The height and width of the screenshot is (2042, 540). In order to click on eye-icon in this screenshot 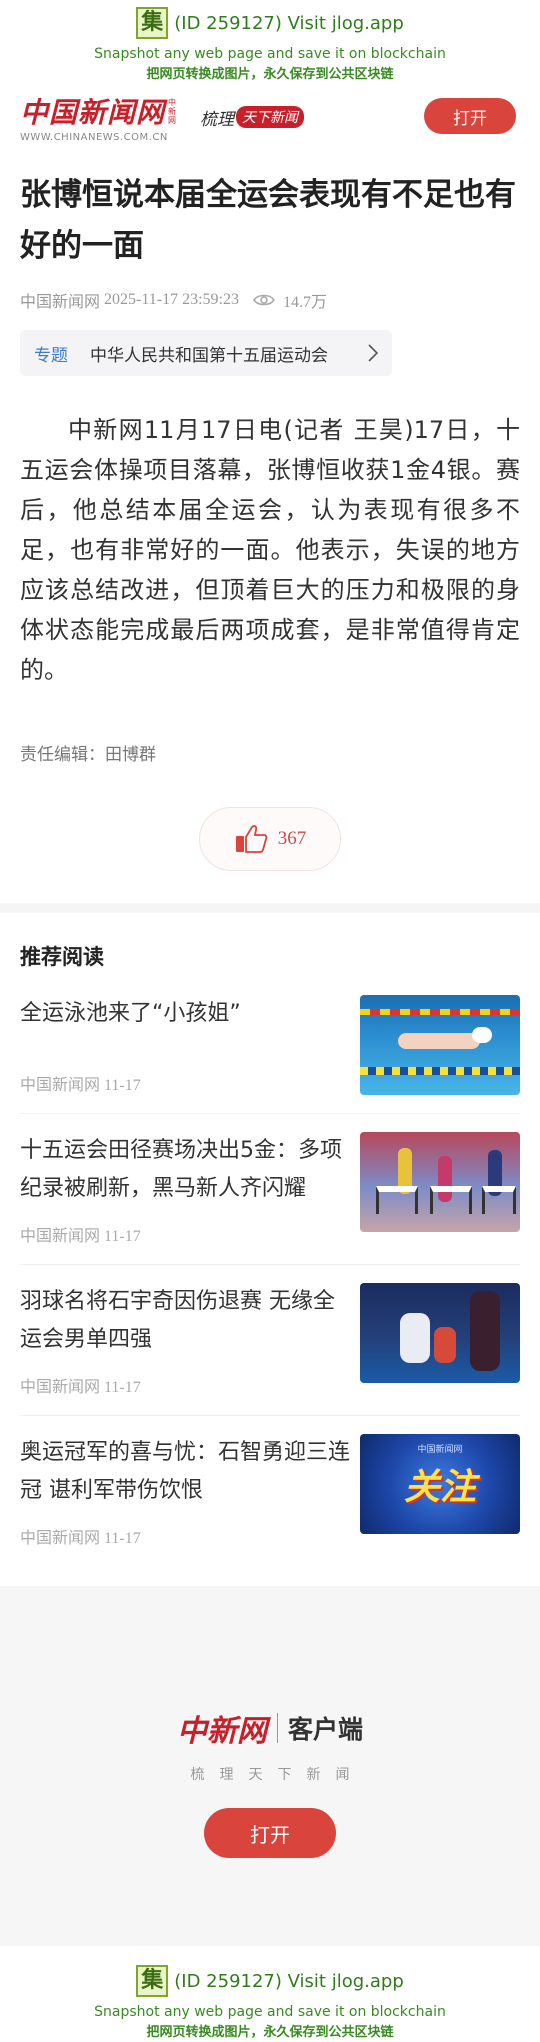, I will do `click(264, 300)`.